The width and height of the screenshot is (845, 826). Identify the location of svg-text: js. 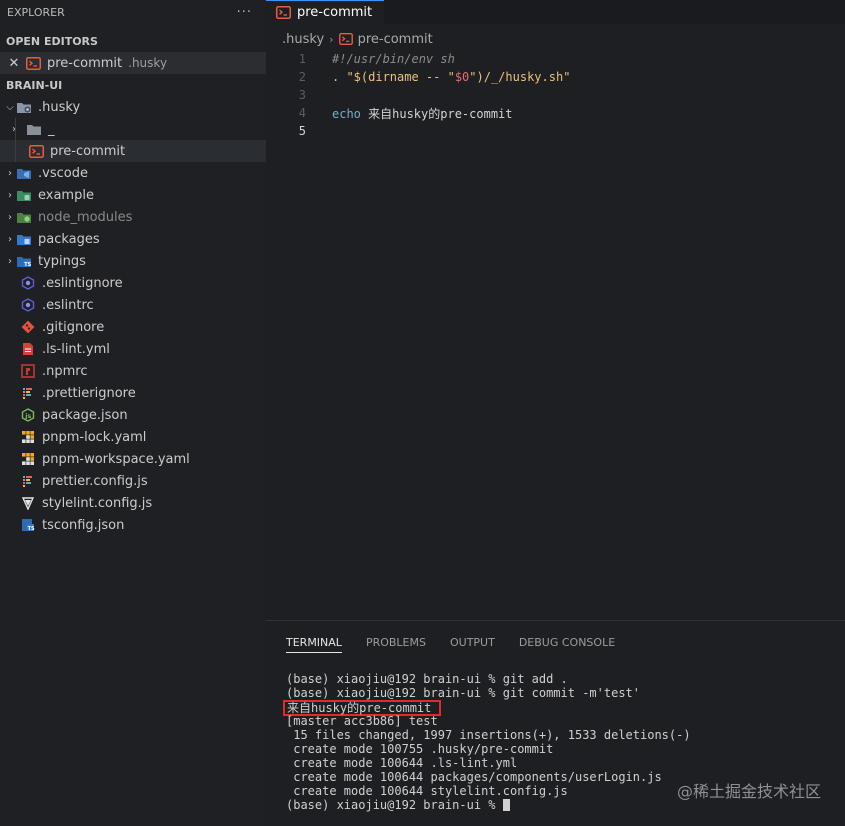
(27, 416).